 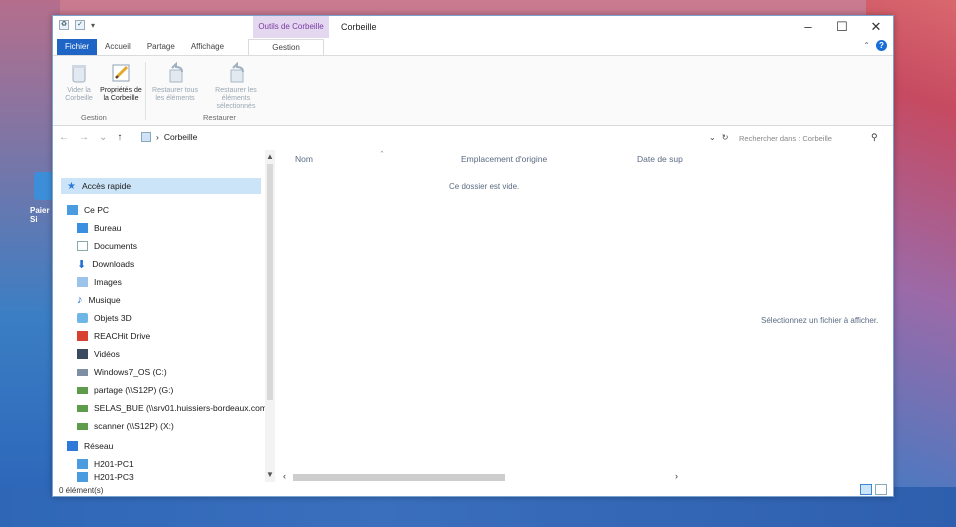 I want to click on nav-network-label: Réseau, so click(x=99, y=446).